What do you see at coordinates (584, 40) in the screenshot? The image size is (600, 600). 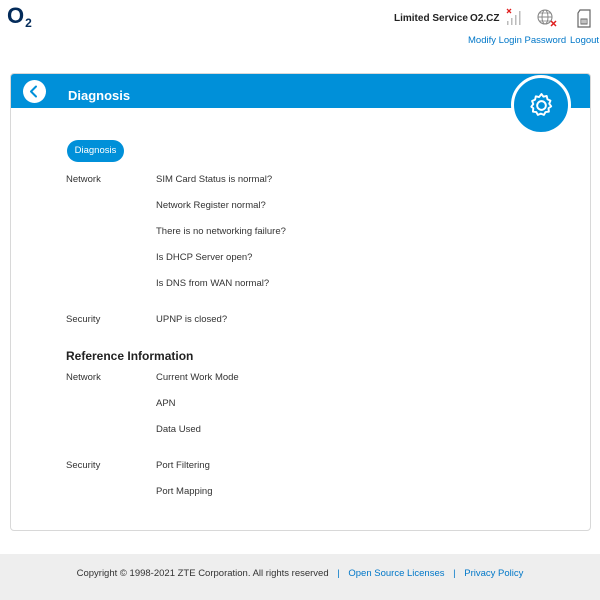 I see `logout-link: Logout` at bounding box center [584, 40].